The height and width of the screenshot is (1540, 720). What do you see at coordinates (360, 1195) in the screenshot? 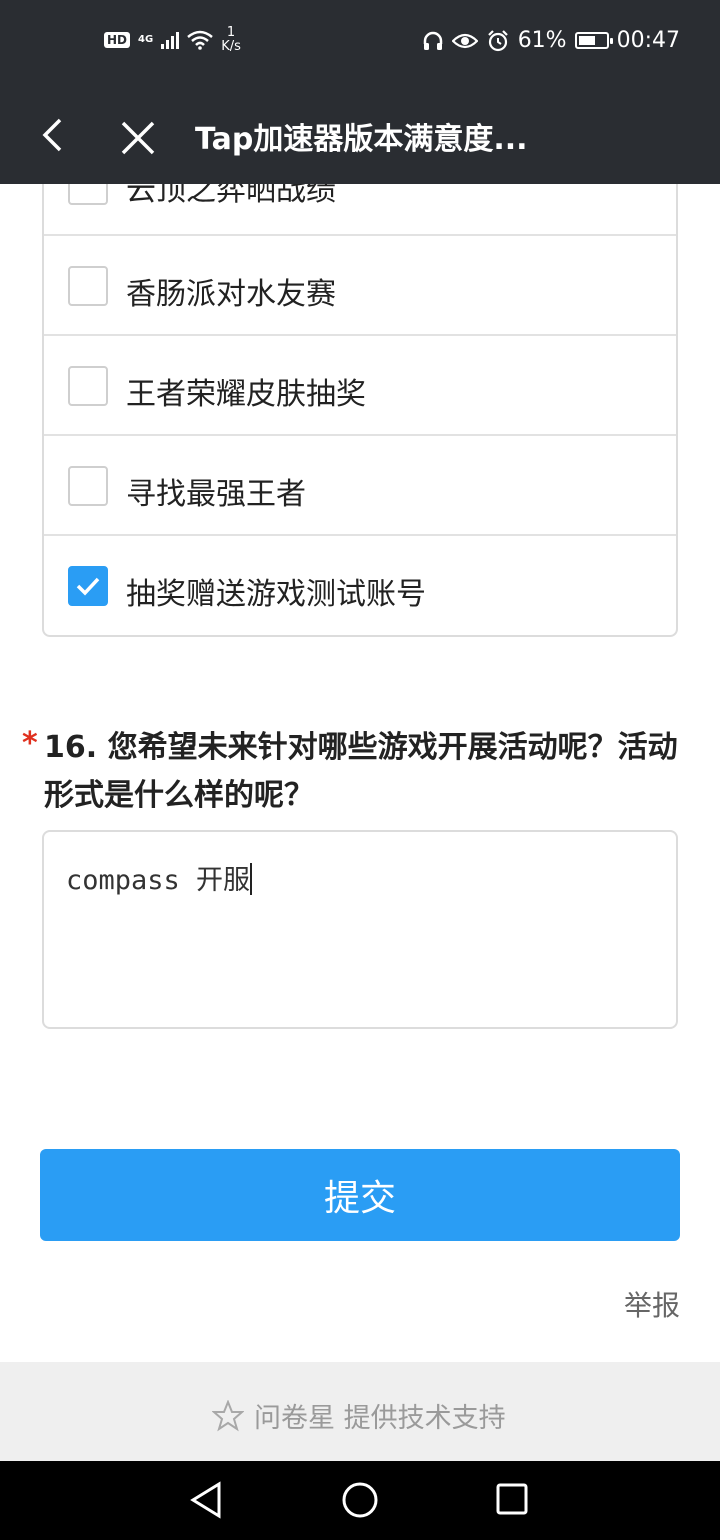
I see `submit-button: 提交` at bounding box center [360, 1195].